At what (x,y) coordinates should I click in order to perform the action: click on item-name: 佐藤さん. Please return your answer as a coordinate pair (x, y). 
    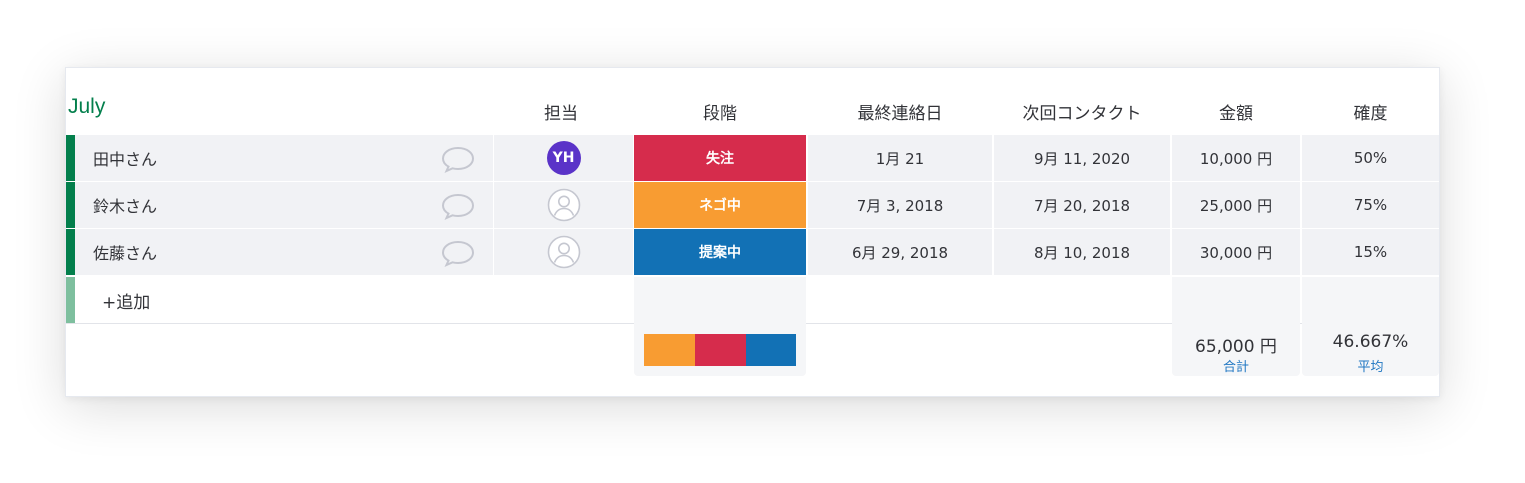
    Looking at the image, I should click on (125, 252).